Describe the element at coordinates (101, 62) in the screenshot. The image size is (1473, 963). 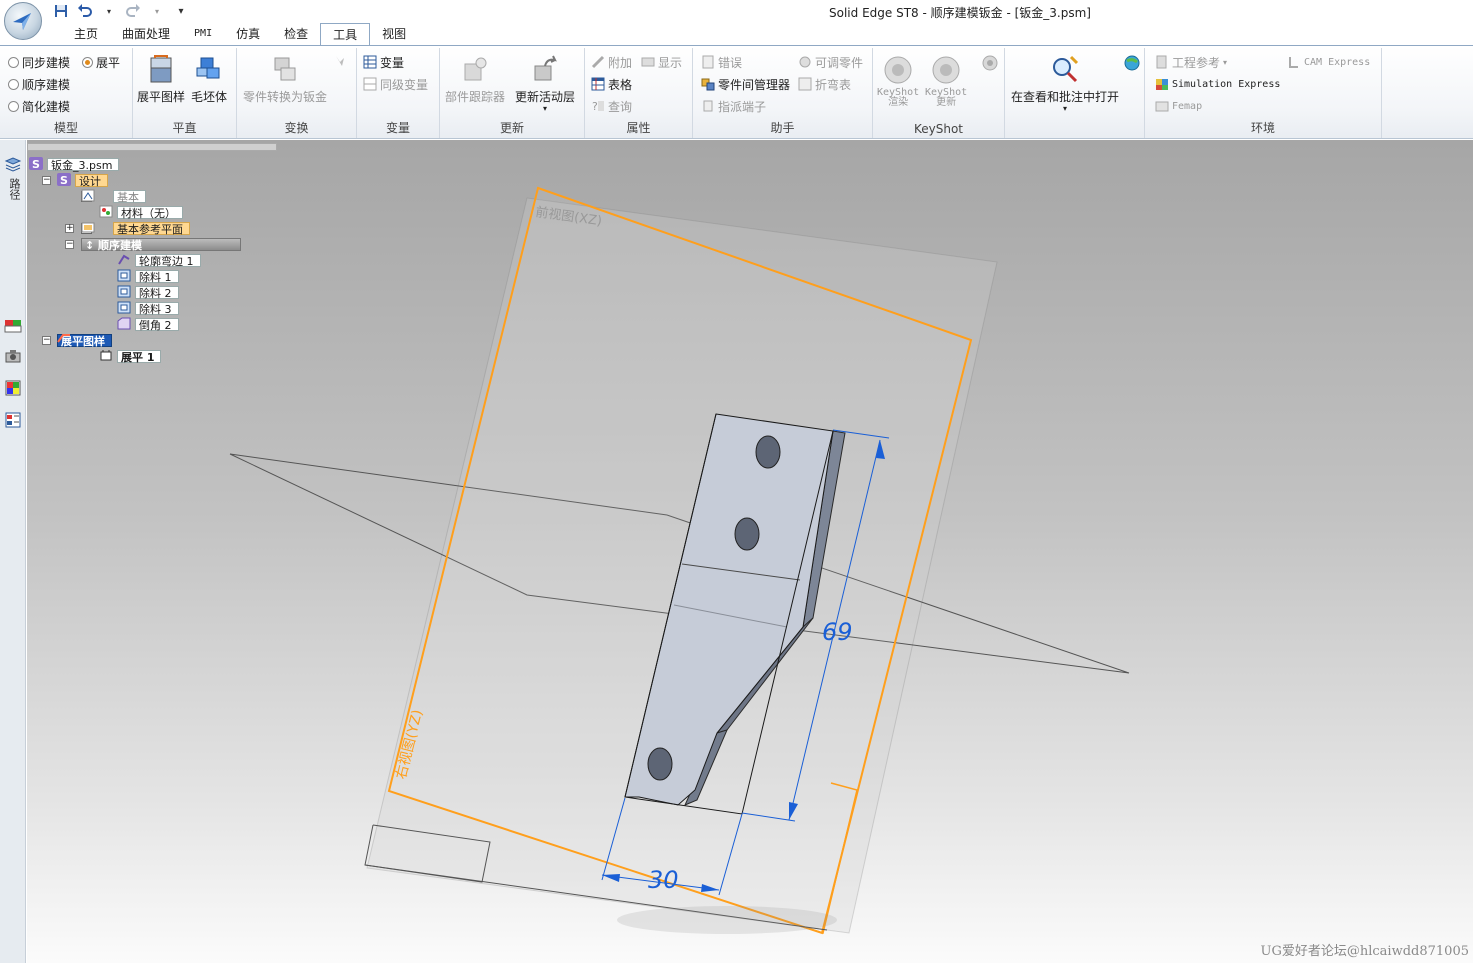
I see `option-flatten: 展平` at that location.